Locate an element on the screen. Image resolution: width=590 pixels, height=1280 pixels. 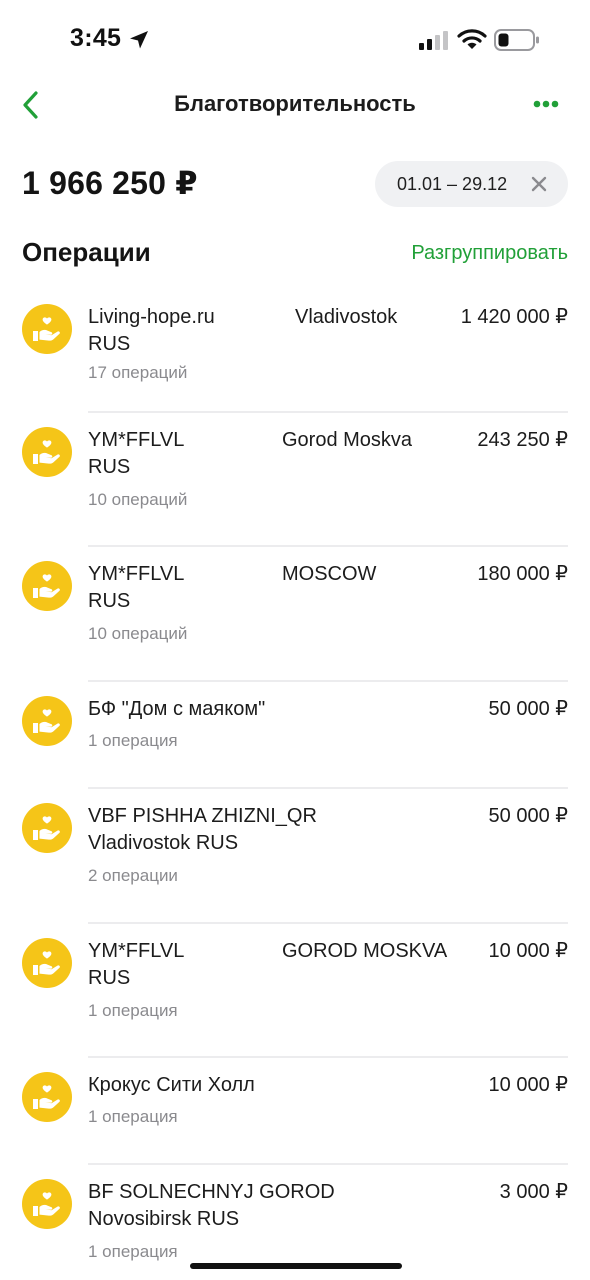
ungroup-button: Разгруппировать is located at coordinates (489, 253).